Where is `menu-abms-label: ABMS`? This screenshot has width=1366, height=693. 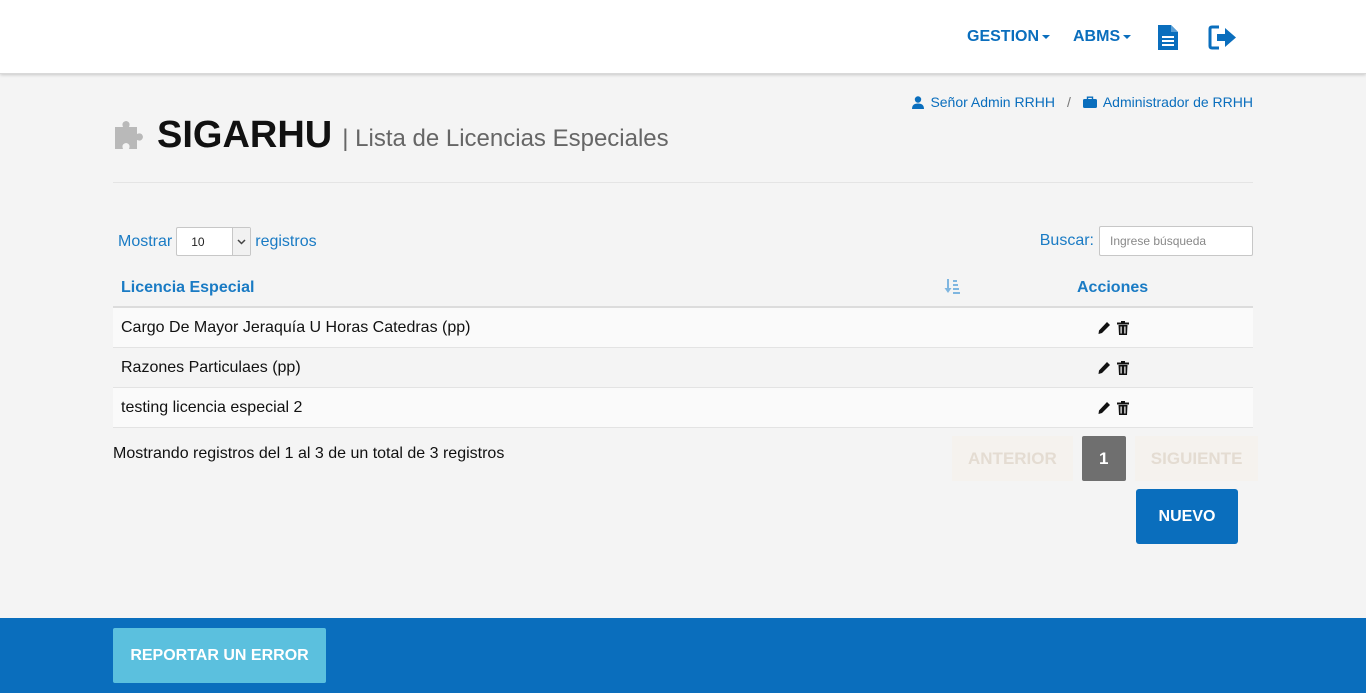 menu-abms-label: ABMS is located at coordinates (1097, 36).